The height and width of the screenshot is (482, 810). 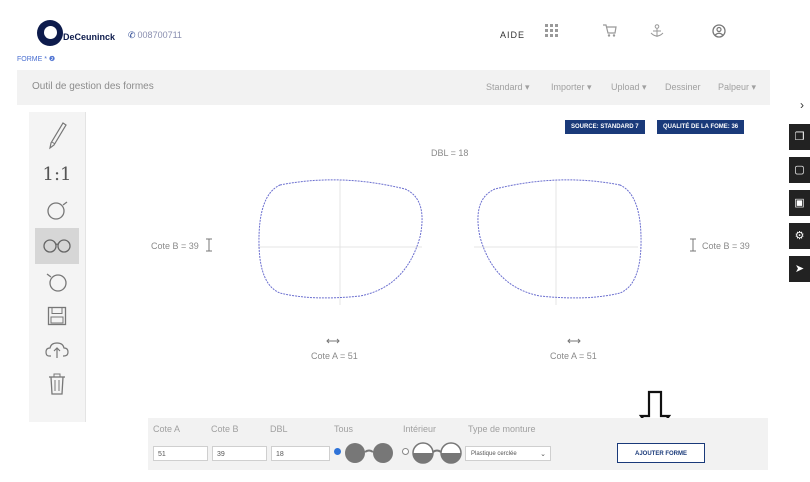 I want to click on cote-a-left-label: Cote A = 51, so click(x=334, y=356).